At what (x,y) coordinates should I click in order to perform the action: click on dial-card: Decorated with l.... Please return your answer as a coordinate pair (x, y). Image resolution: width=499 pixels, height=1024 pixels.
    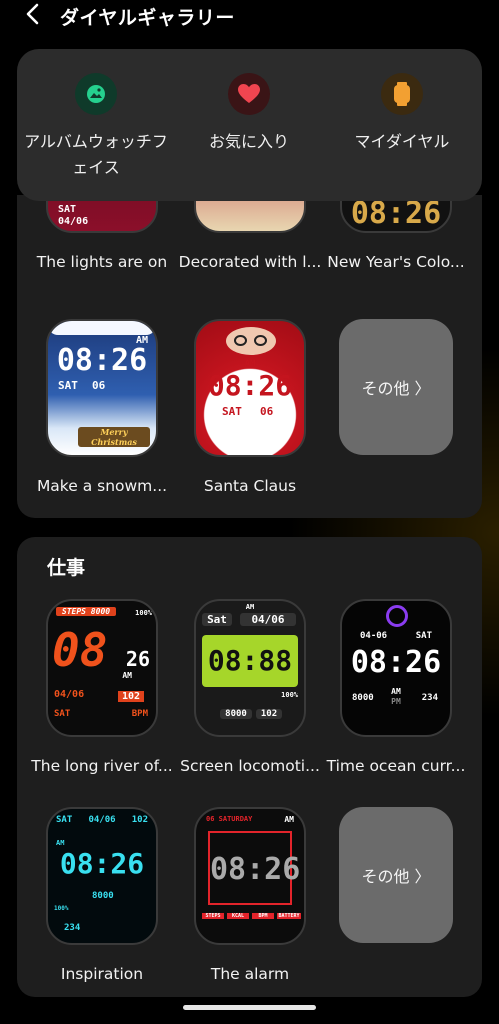
    Looking at the image, I should click on (250, 233).